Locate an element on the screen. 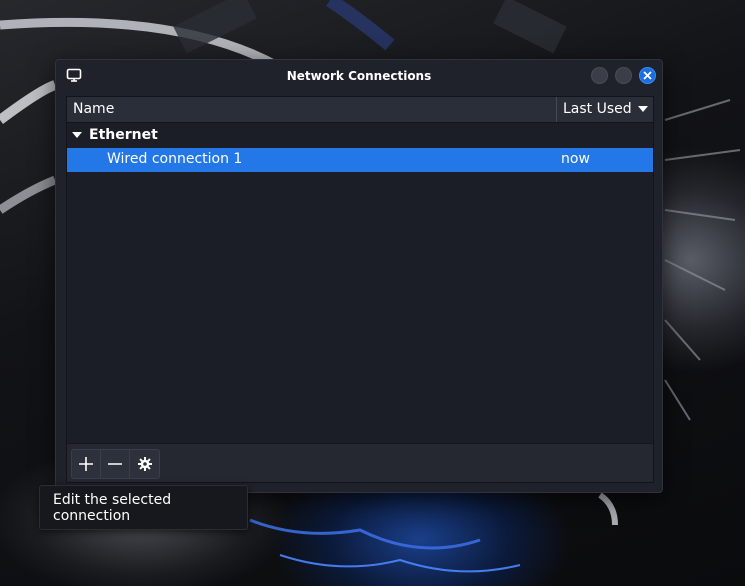 The width and height of the screenshot is (745, 586). sort-down-icon is located at coordinates (642, 109).